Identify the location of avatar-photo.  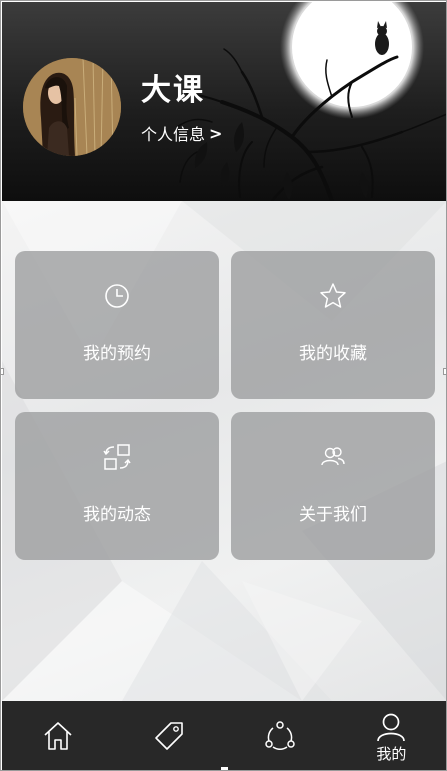
(72, 107).